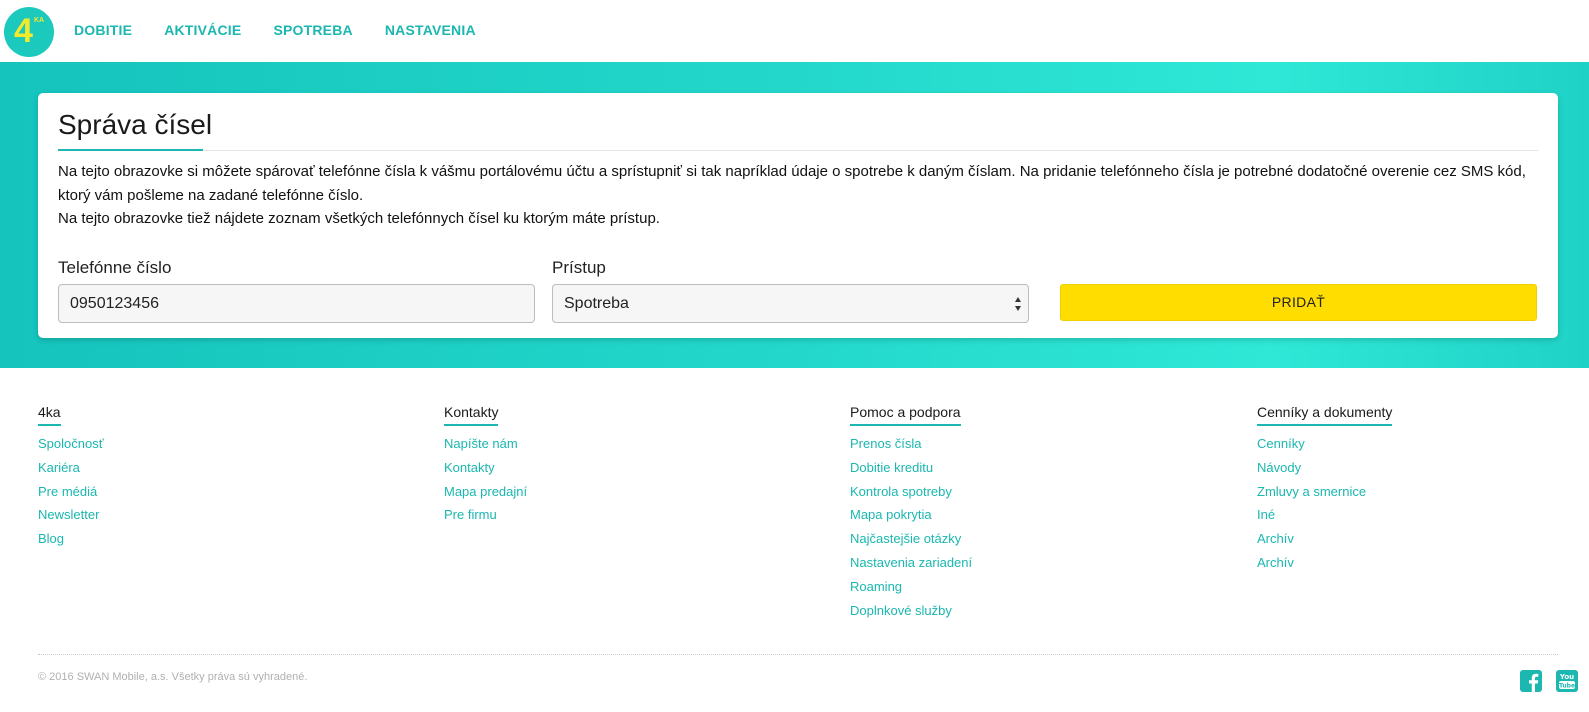  What do you see at coordinates (798, 150) in the screenshot?
I see `title-divider` at bounding box center [798, 150].